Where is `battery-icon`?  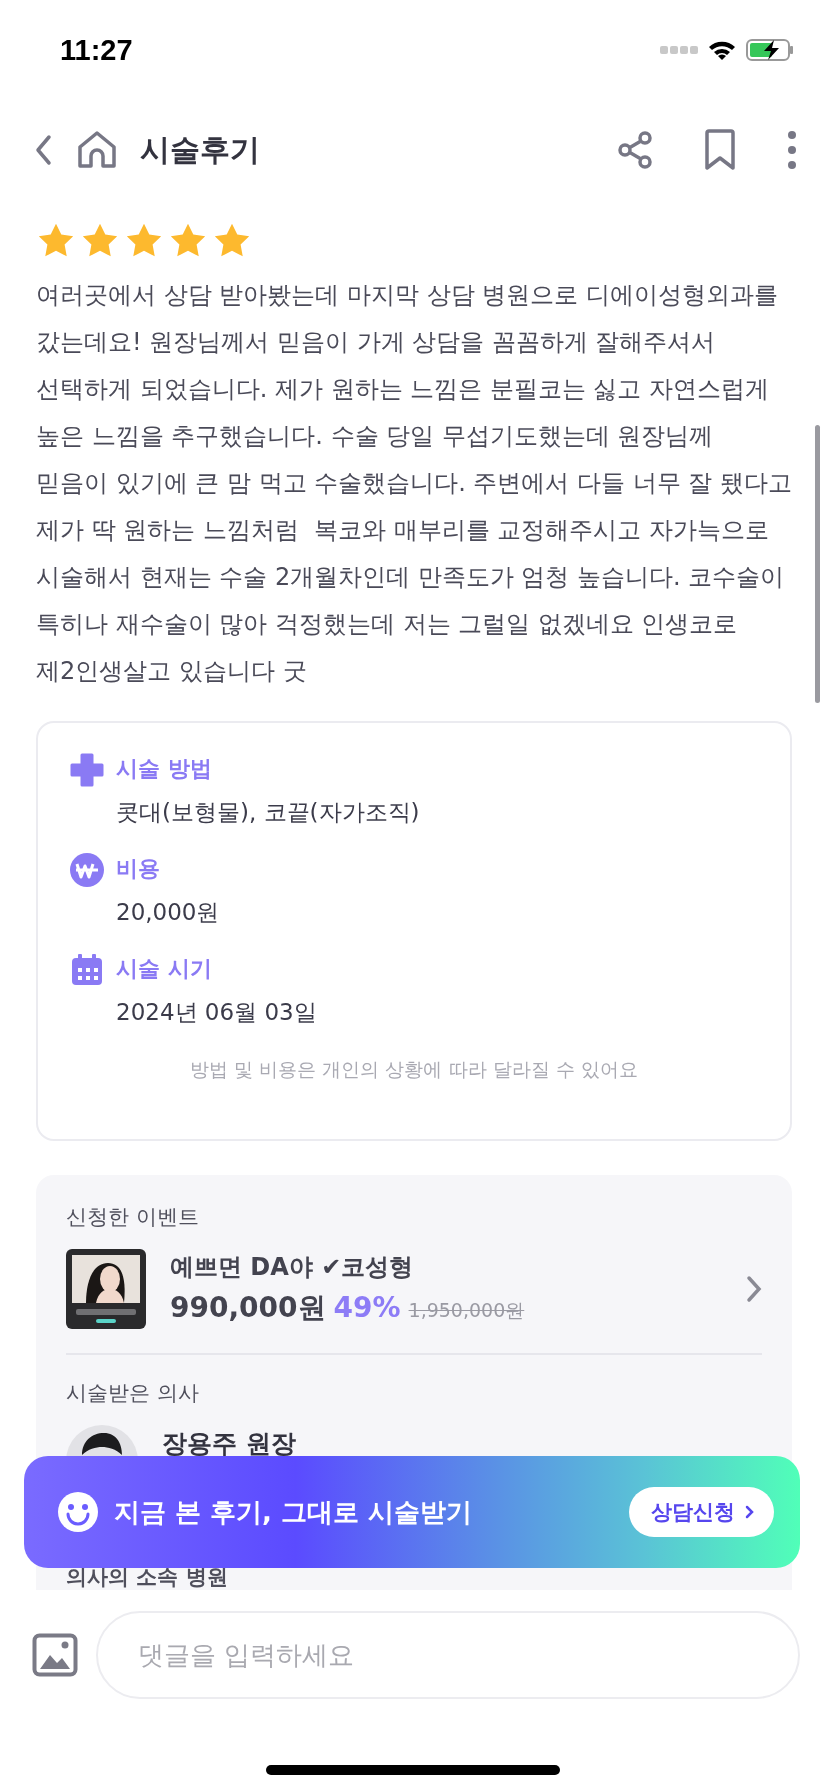
battery-icon is located at coordinates (770, 50).